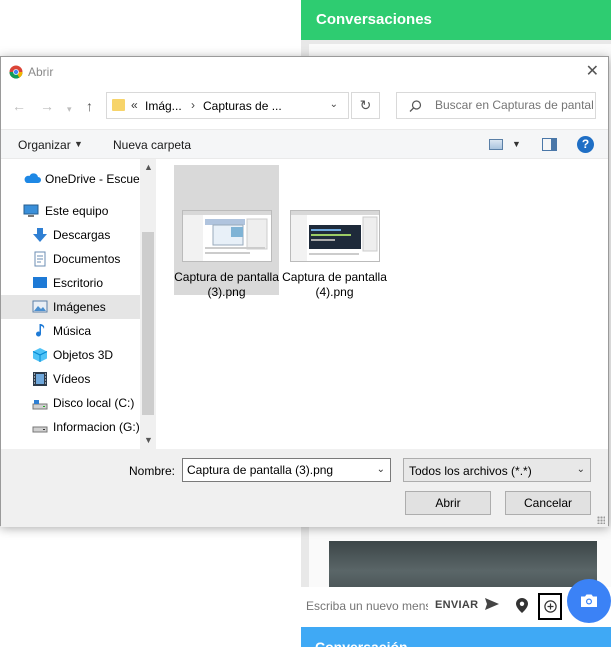  I want to click on dialog-titlebar: Abrir ✕, so click(304, 72).